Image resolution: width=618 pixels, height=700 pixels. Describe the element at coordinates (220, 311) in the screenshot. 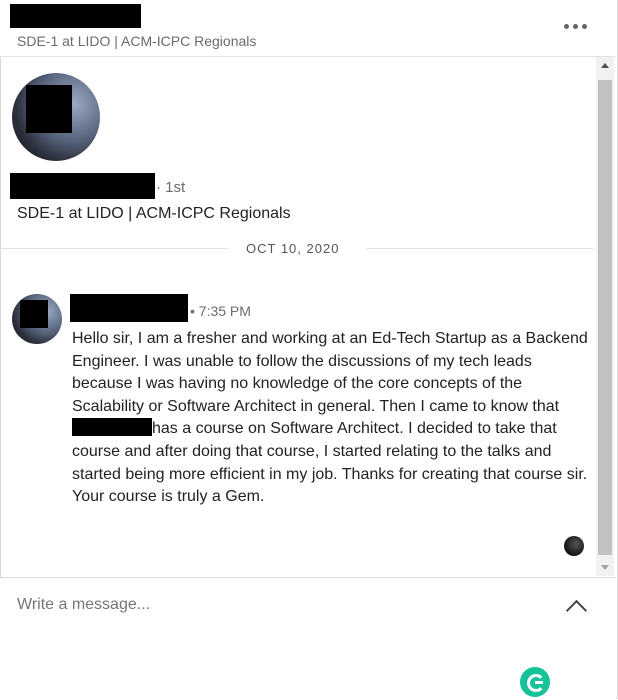

I see `message-timestamp: • 7:35 PM` at that location.